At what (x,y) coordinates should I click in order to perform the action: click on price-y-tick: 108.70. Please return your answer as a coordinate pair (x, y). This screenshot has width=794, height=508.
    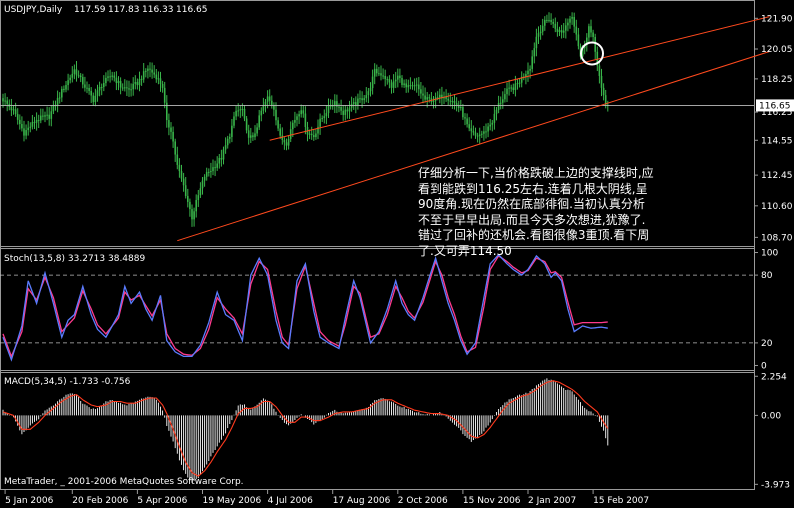
    Looking at the image, I should click on (777, 238).